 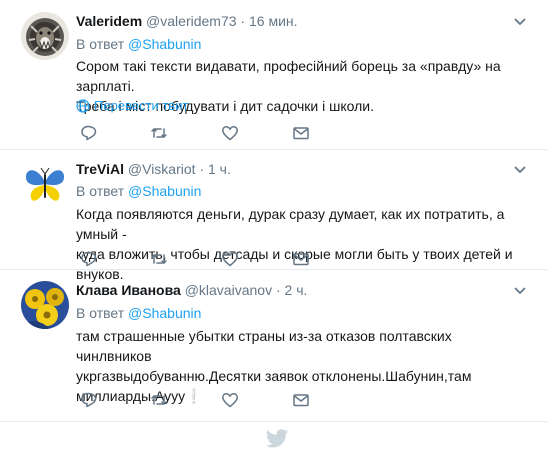 I want to click on flower-avatar-icon, so click(x=45, y=305).